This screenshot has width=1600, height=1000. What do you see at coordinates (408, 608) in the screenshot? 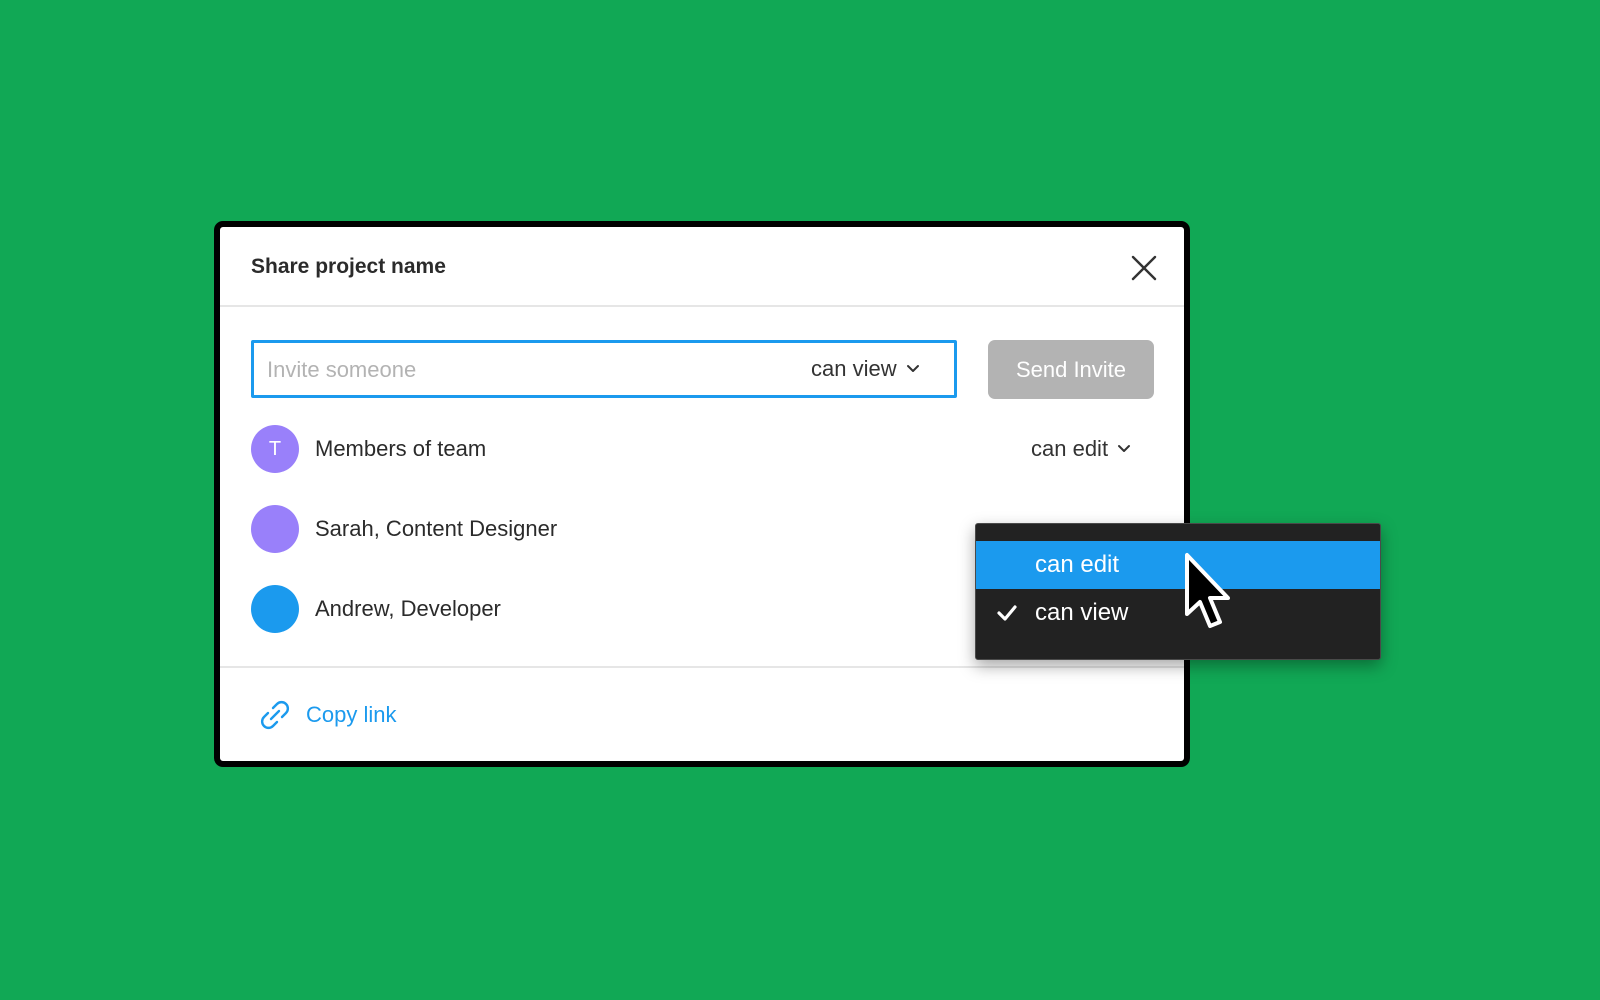
I see `member-name: Andrew, Developer` at bounding box center [408, 608].